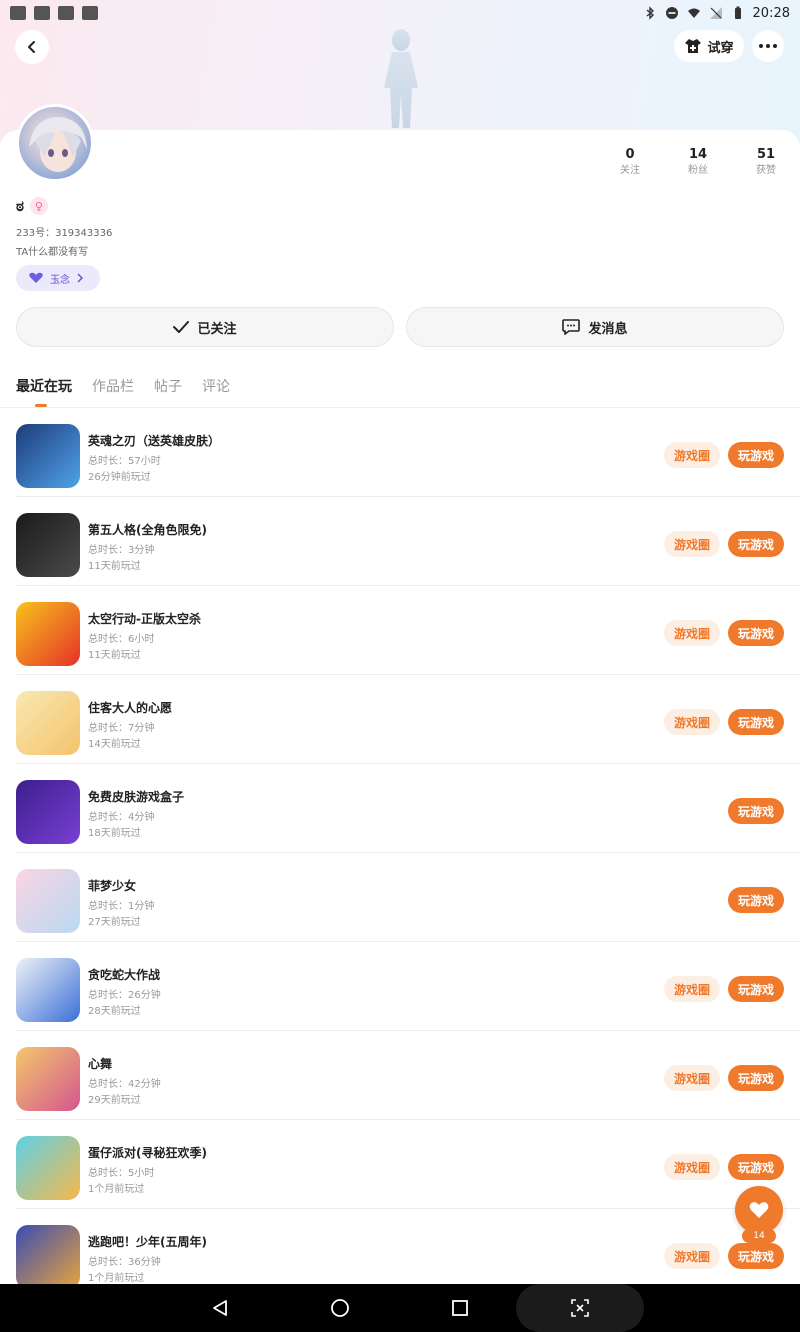  I want to click on status-bar: 20:28, so click(400, 13).